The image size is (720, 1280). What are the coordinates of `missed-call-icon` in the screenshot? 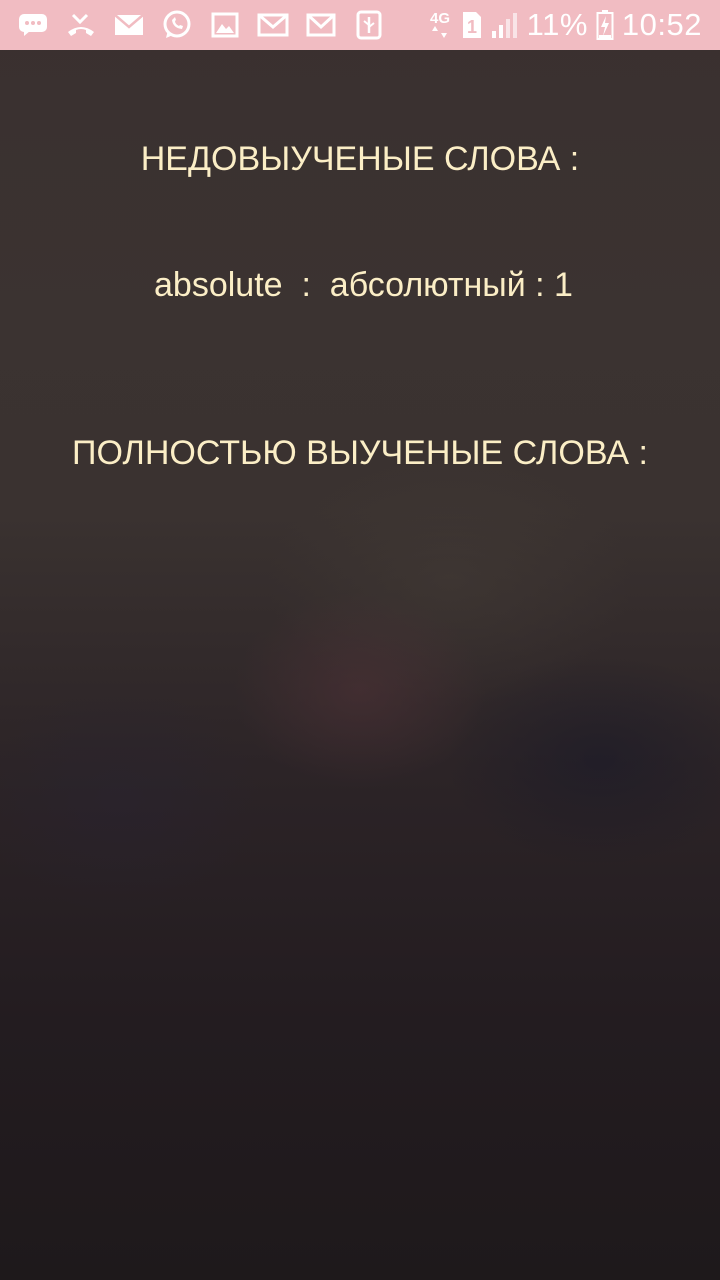 It's located at (81, 25).